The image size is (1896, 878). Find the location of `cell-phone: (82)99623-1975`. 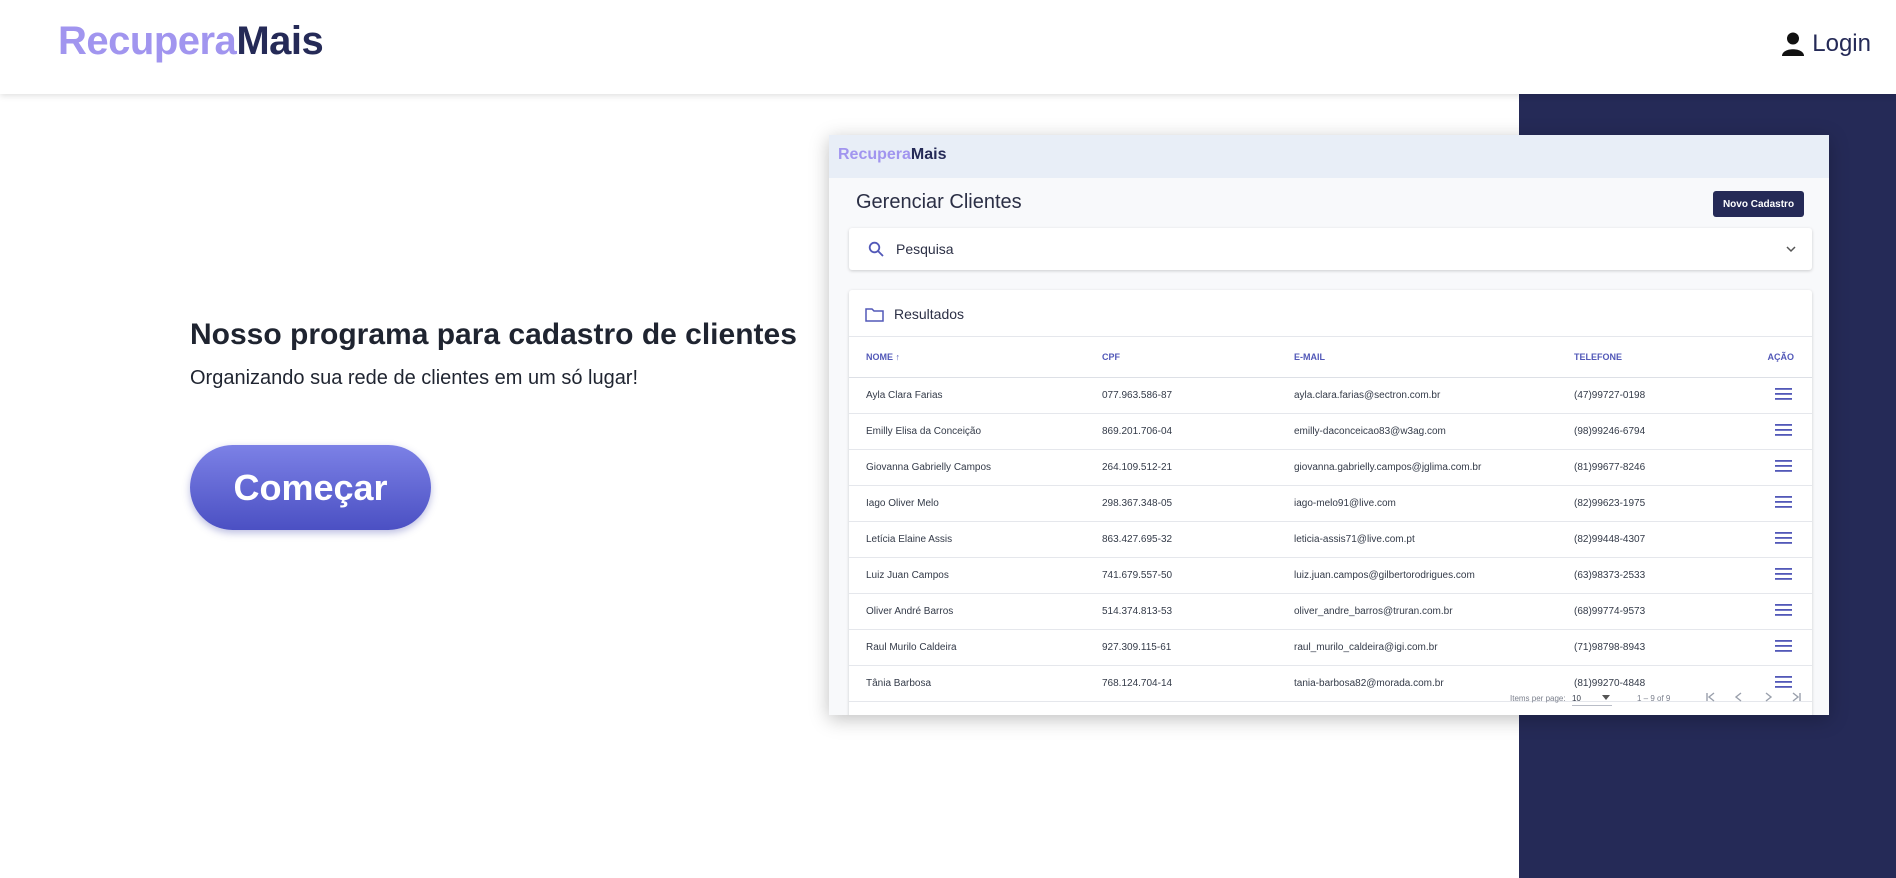

cell-phone: (82)99623-1975 is located at coordinates (1656, 503).